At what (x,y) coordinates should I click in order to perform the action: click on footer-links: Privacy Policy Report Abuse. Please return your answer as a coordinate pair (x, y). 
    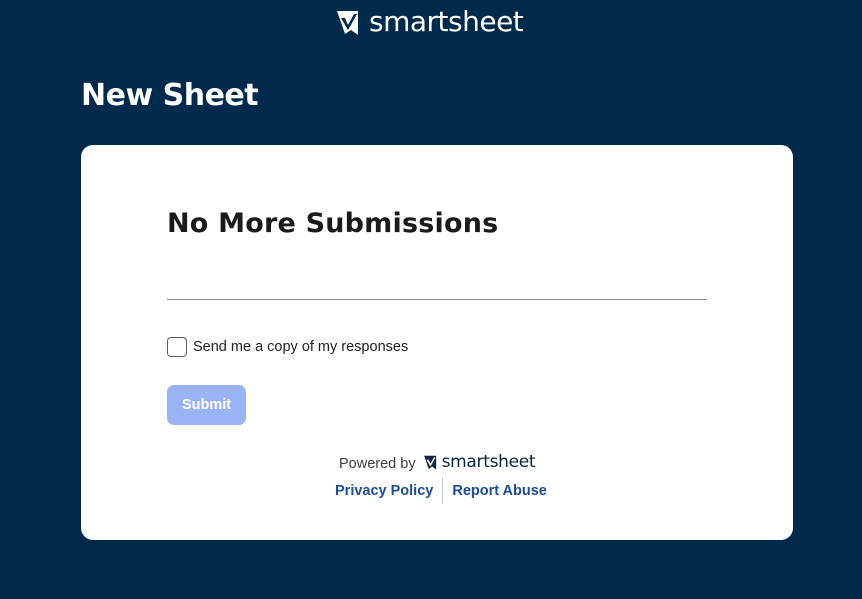
    Looking at the image, I should click on (441, 491).